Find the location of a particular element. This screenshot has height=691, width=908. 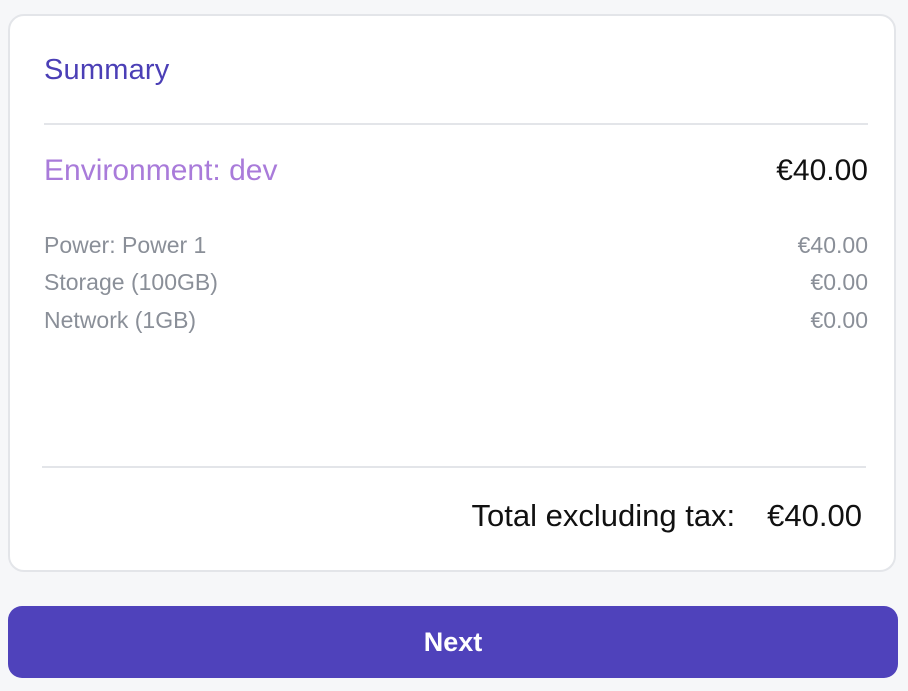

summary-title: Summary is located at coordinates (107, 70).